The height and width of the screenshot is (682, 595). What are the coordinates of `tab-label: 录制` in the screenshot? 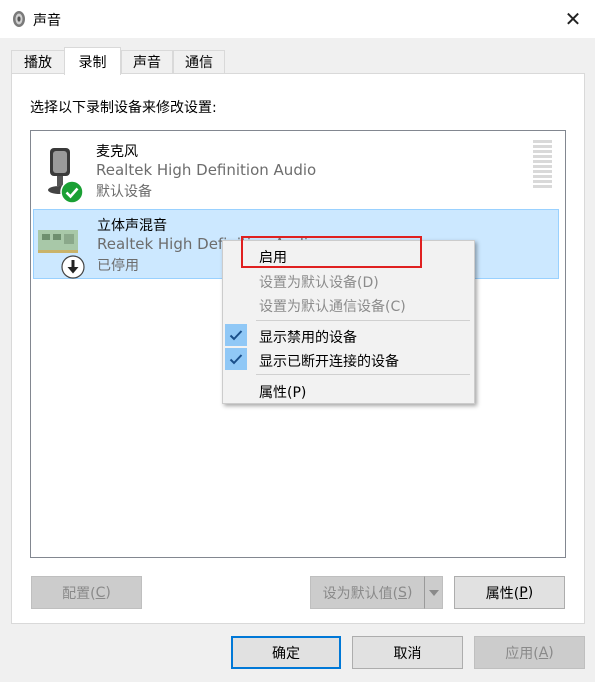 It's located at (92, 62).